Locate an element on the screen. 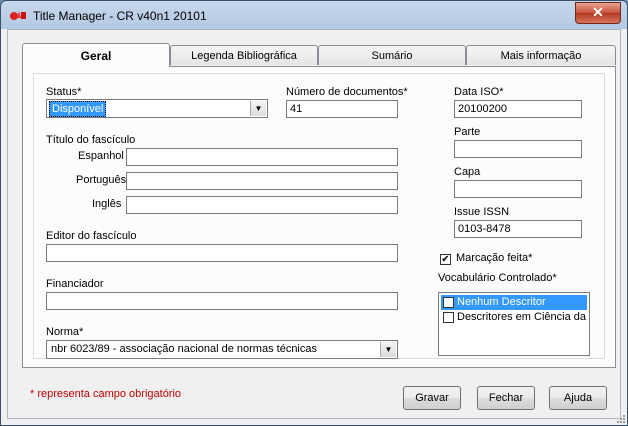 The image size is (628, 426). status-value: Disponível is located at coordinates (78, 109).